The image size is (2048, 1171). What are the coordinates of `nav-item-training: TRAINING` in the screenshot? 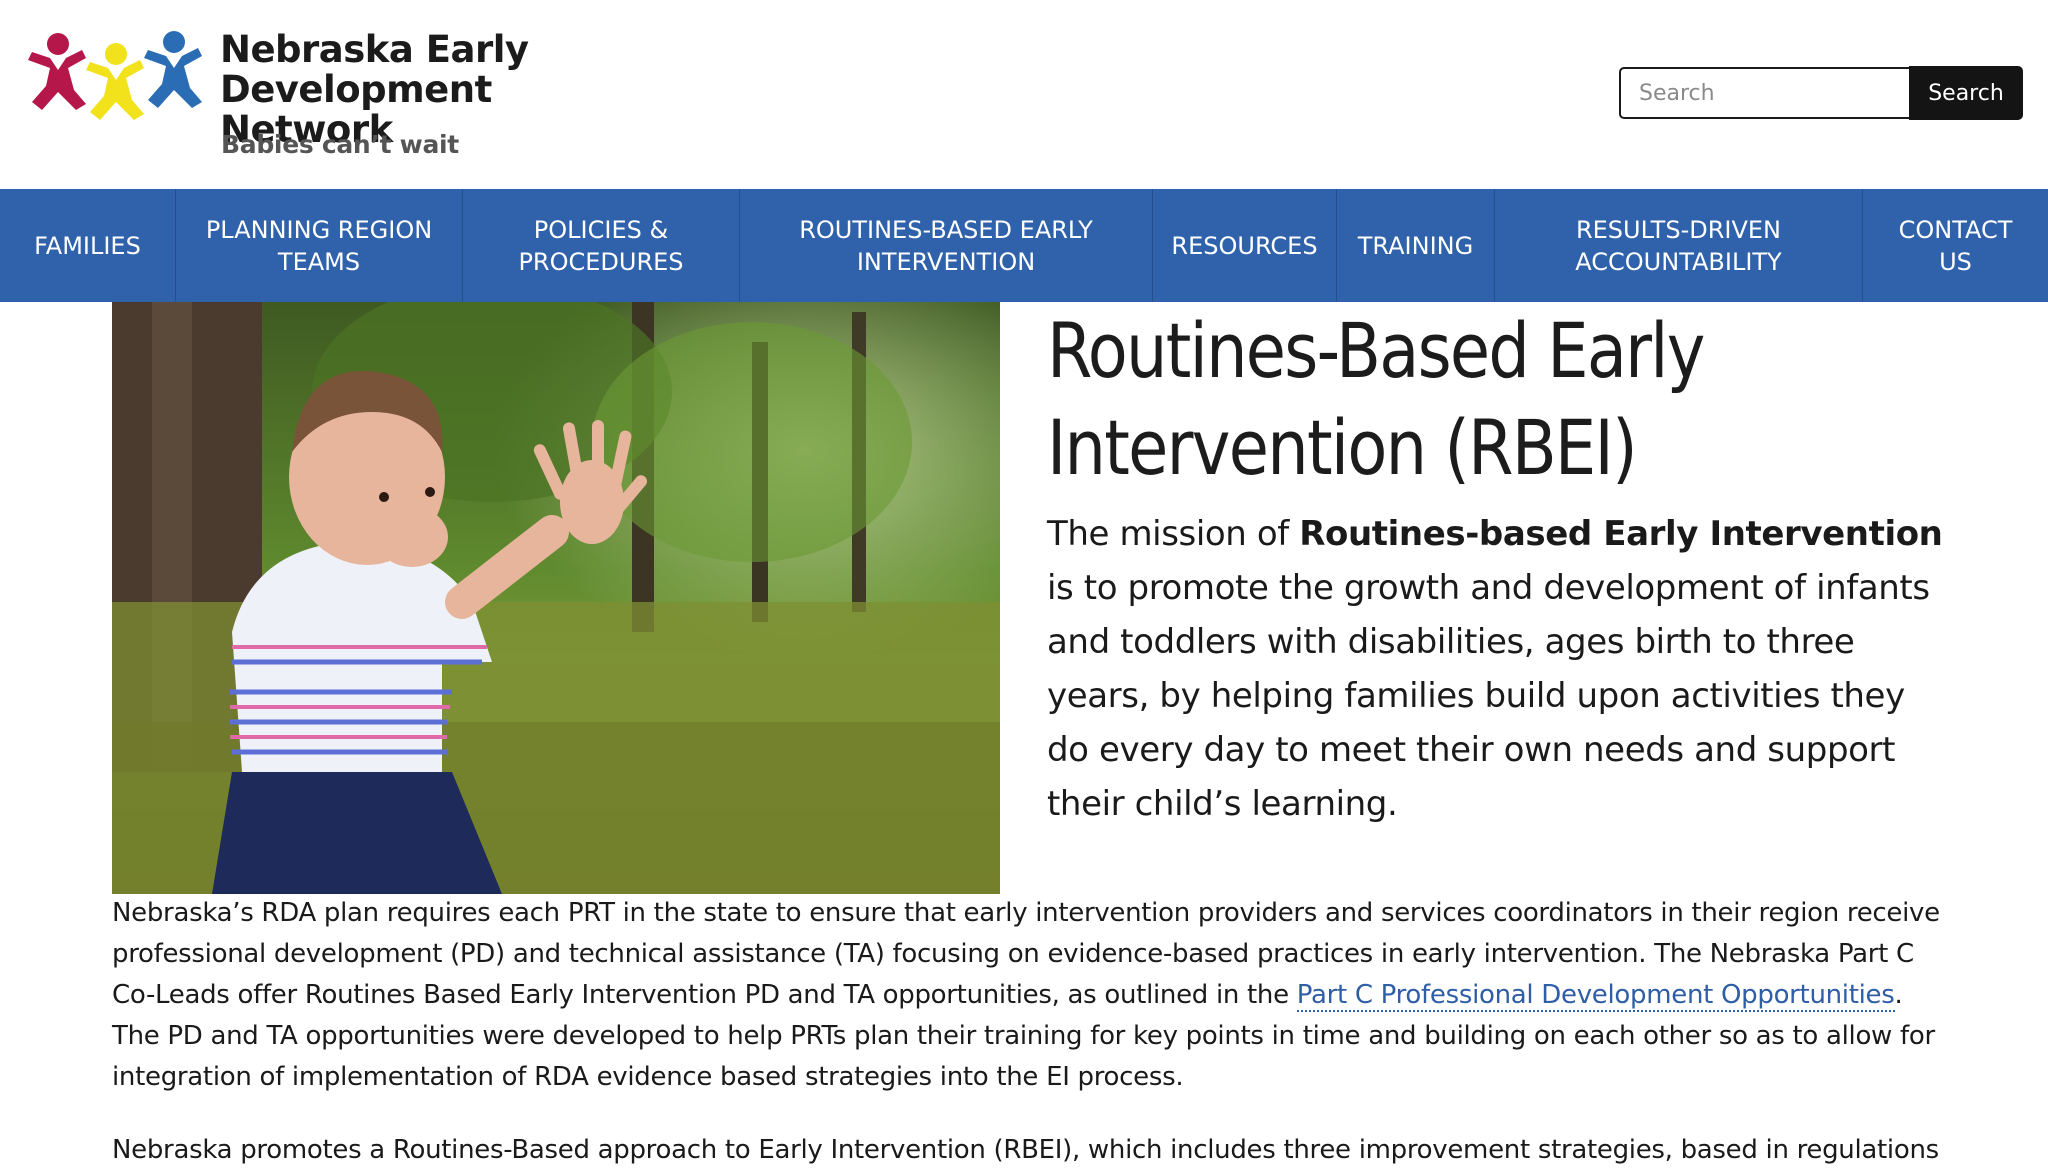 It's located at (1416, 245).